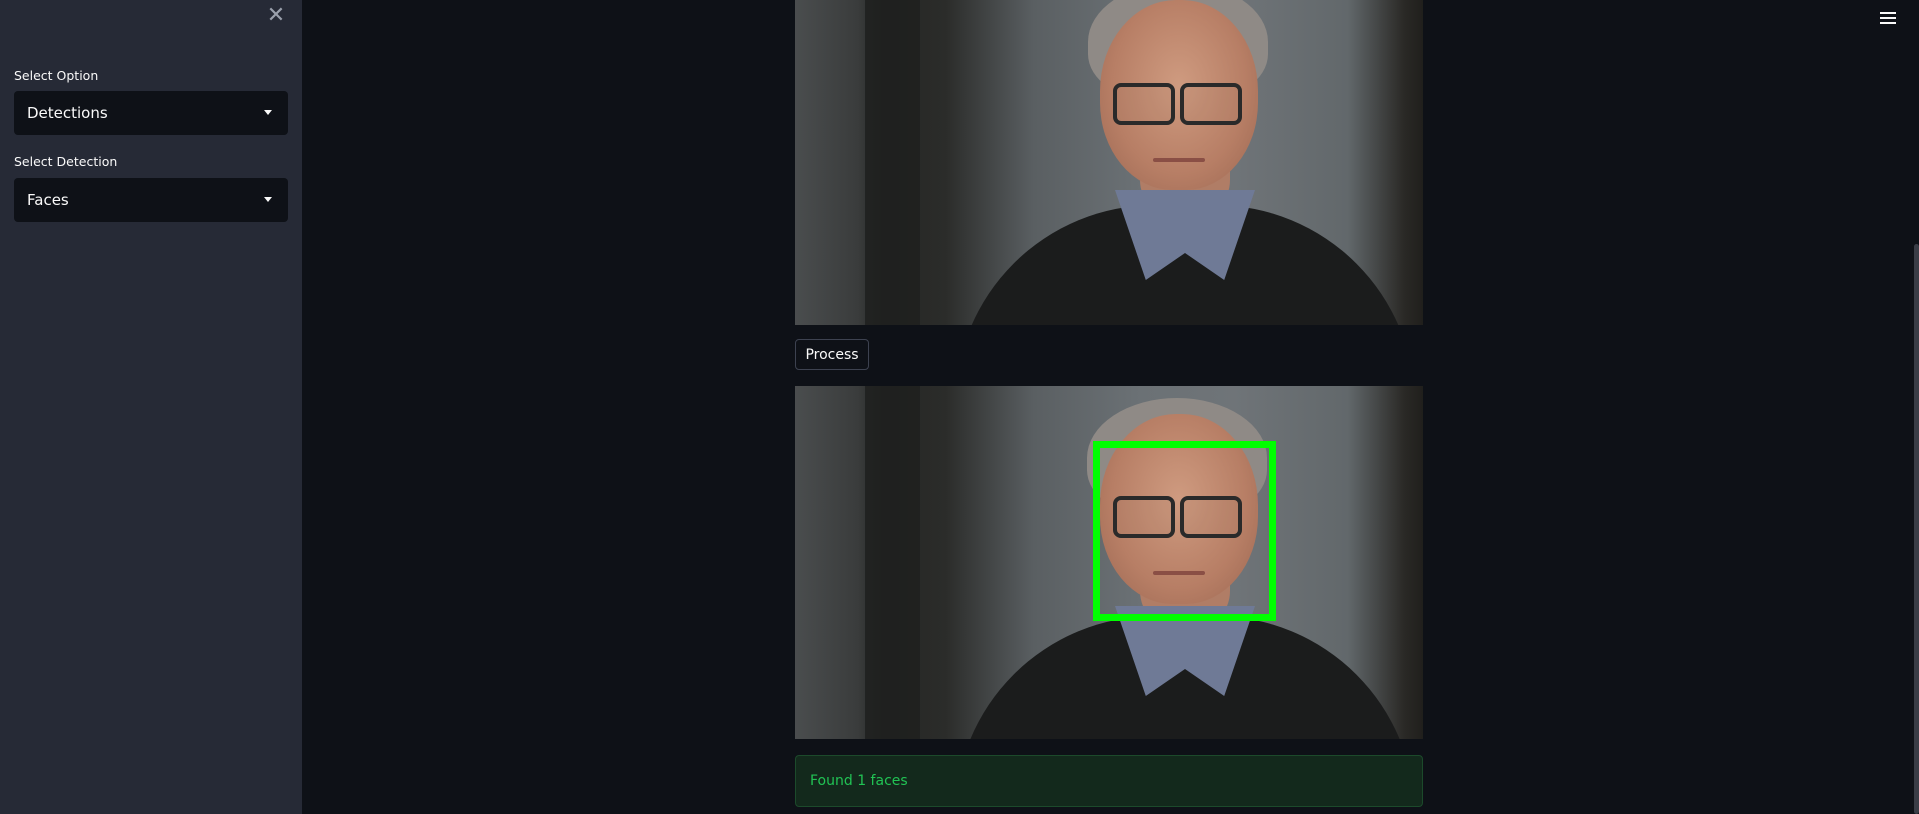 The image size is (1919, 814). Describe the element at coordinates (48, 200) in the screenshot. I see `select-detection-value: Faces` at that location.